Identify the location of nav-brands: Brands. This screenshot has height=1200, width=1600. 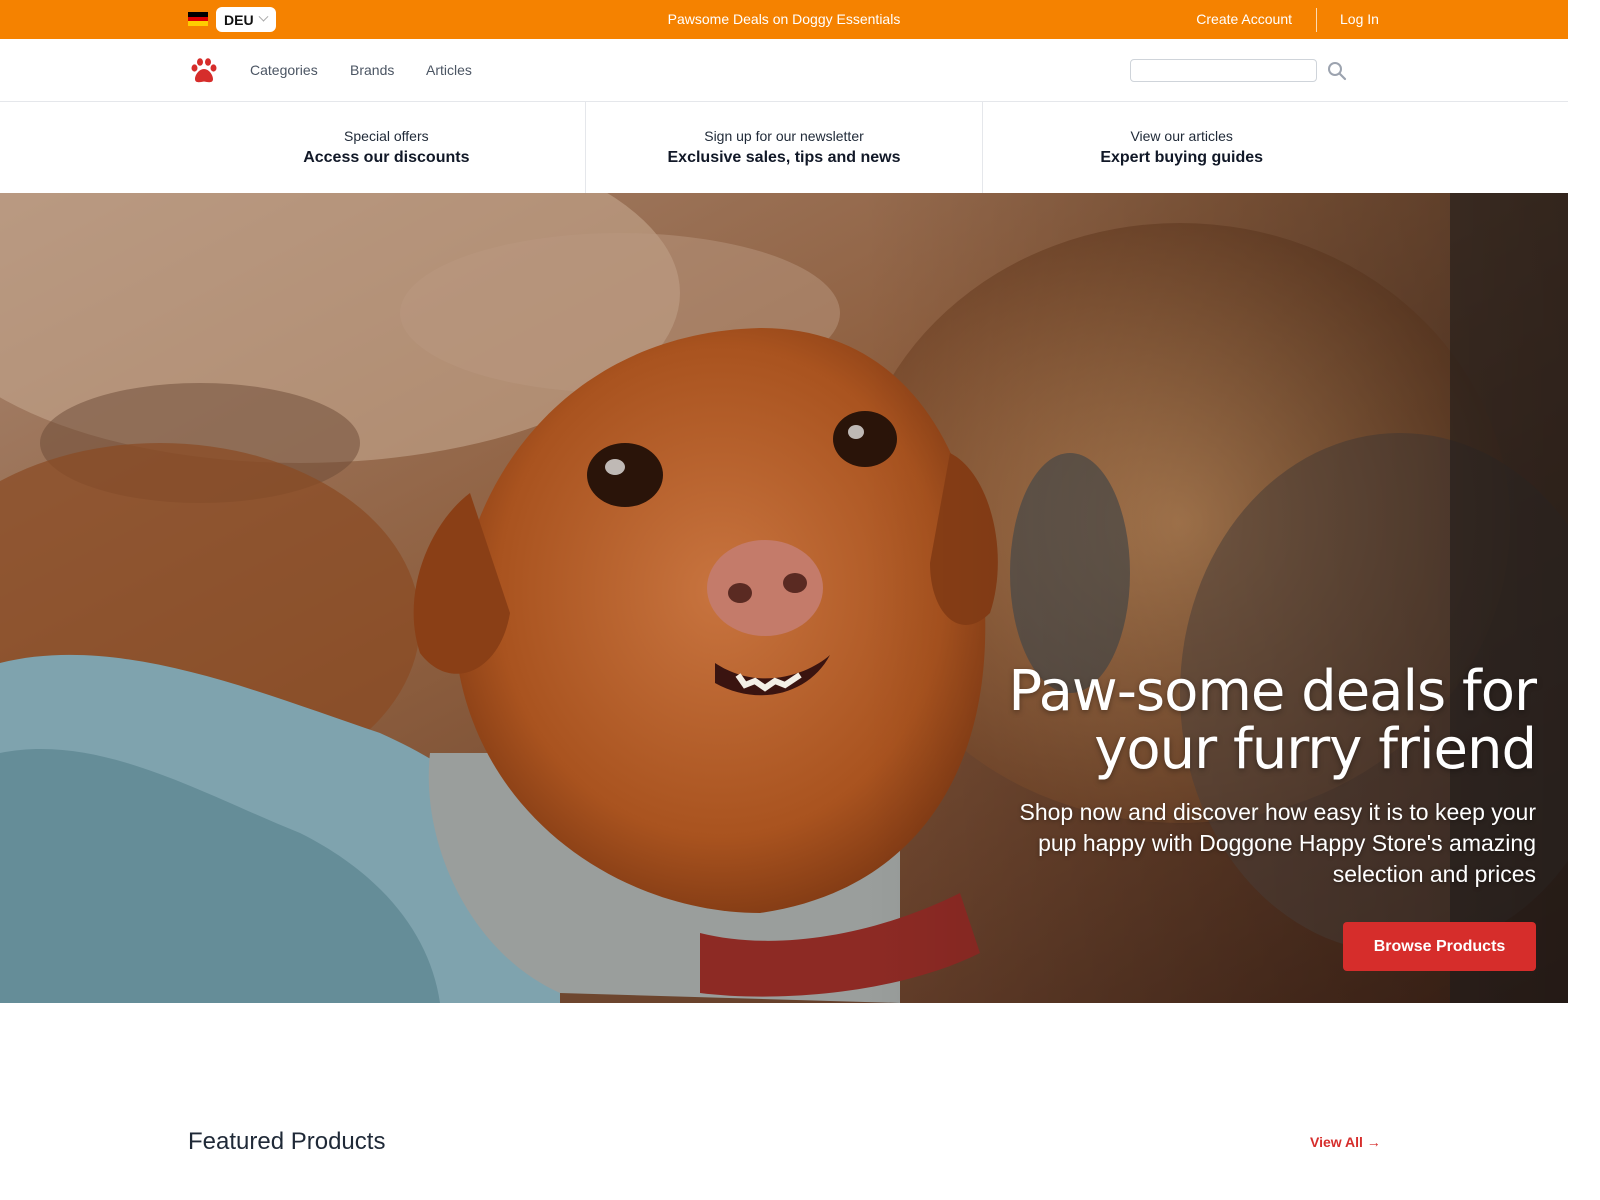
(372, 70).